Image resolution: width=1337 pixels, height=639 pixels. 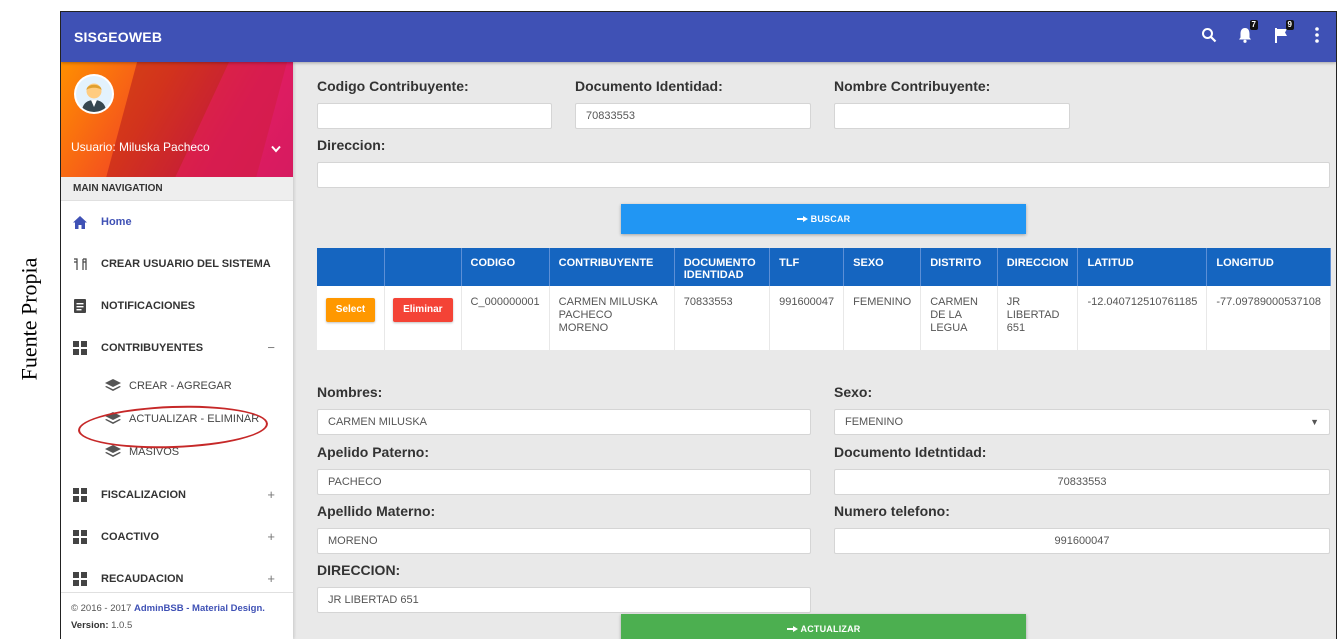 I want to click on sidebar-subitem-actualizar-eliminar: ACTUALIZAR - ELIMINAR, so click(x=177, y=418).